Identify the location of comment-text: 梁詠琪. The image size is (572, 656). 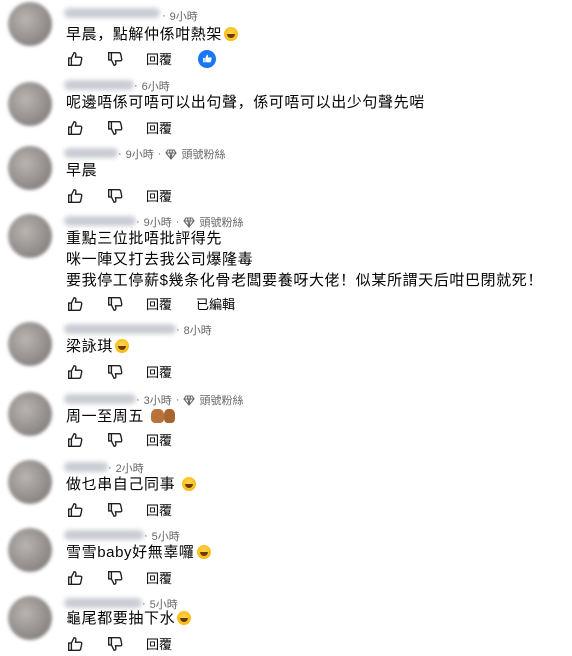
(97, 346).